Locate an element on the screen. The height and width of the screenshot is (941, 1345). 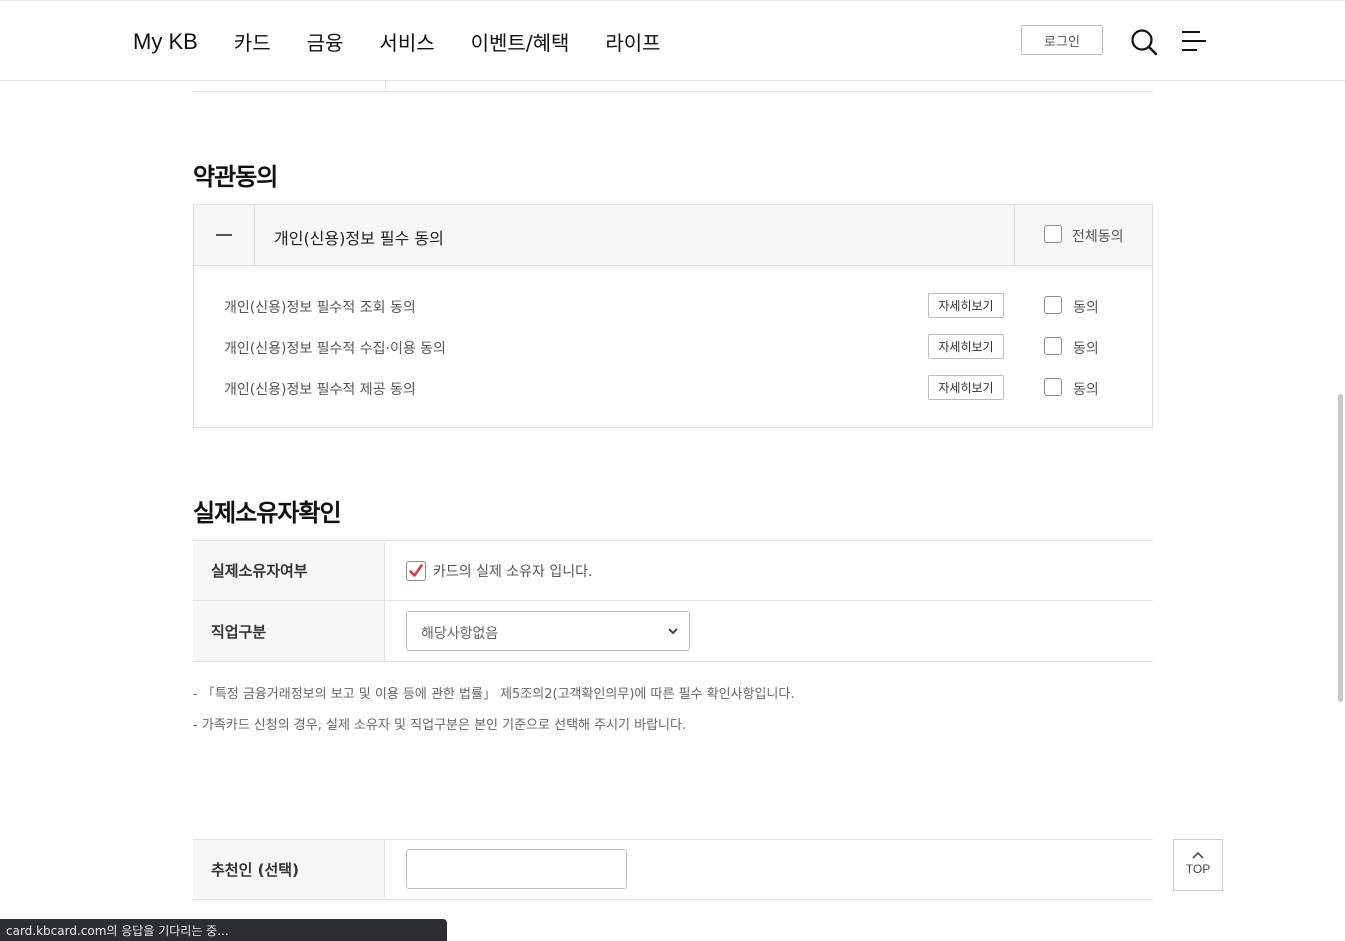
main-nav: My KB 카드 금융 서비스 이벤트/혜택 라이프 is located at coordinates (415, 41).